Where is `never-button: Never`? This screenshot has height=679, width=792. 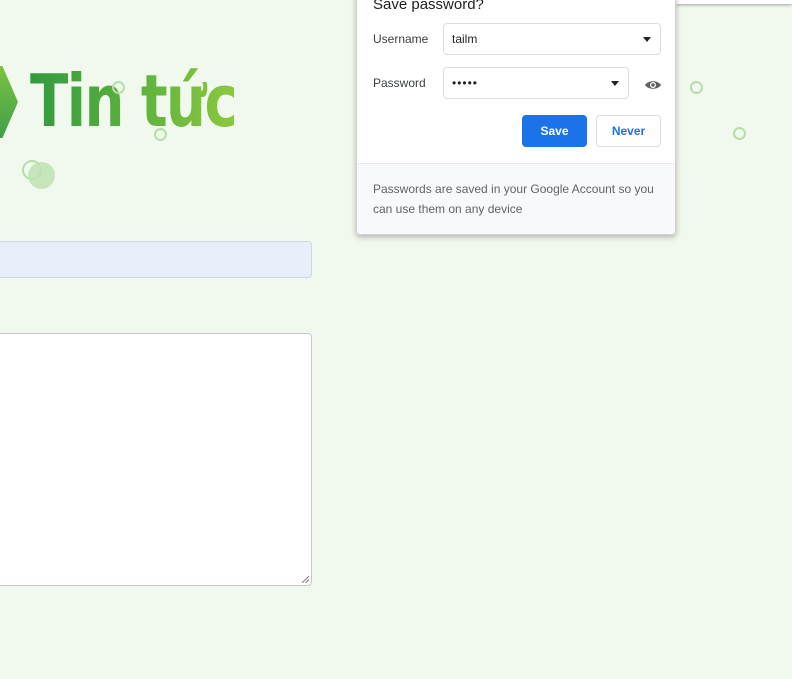
never-button: Never is located at coordinates (628, 131).